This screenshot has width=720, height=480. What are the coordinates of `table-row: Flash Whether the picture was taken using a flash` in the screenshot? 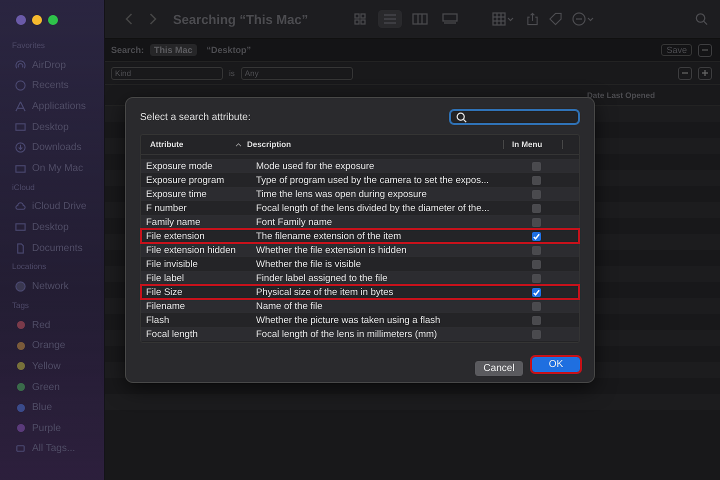 It's located at (360, 320).